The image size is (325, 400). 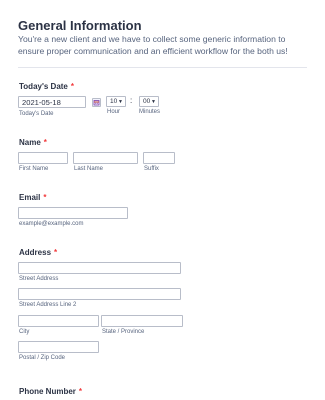 What do you see at coordinates (34, 169) in the screenshot?
I see `first-name-sublabel: First Name` at bounding box center [34, 169].